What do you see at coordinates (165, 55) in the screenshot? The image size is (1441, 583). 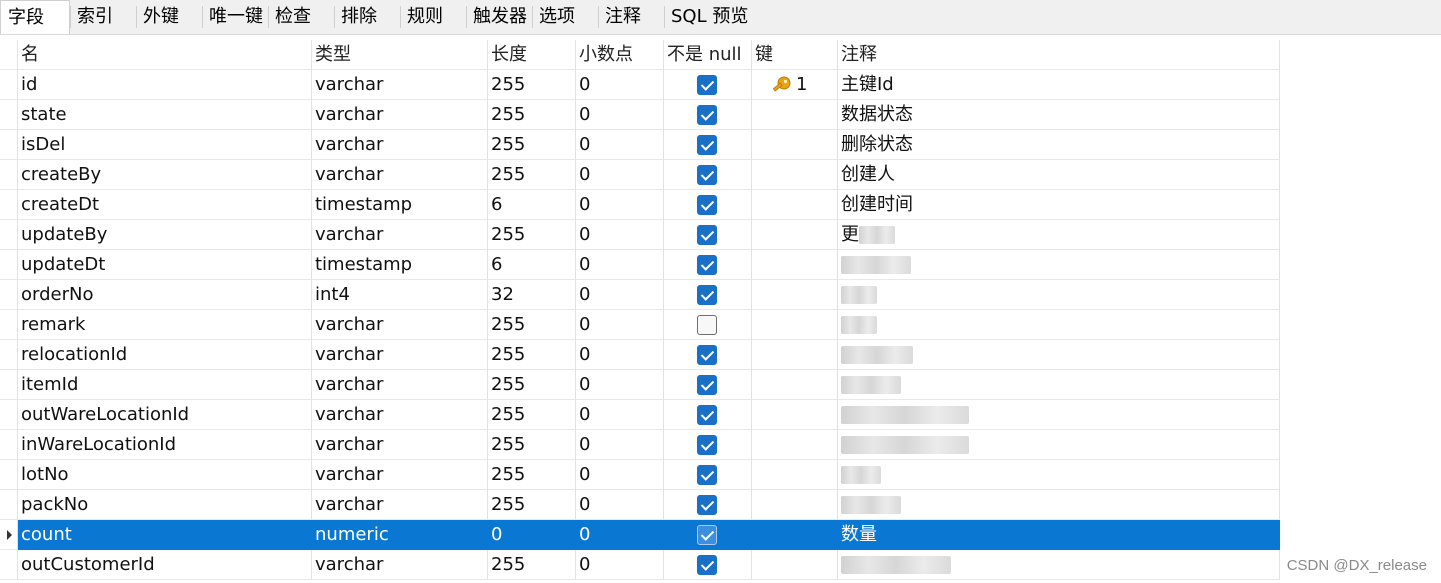 I see `column-header-name: 名` at bounding box center [165, 55].